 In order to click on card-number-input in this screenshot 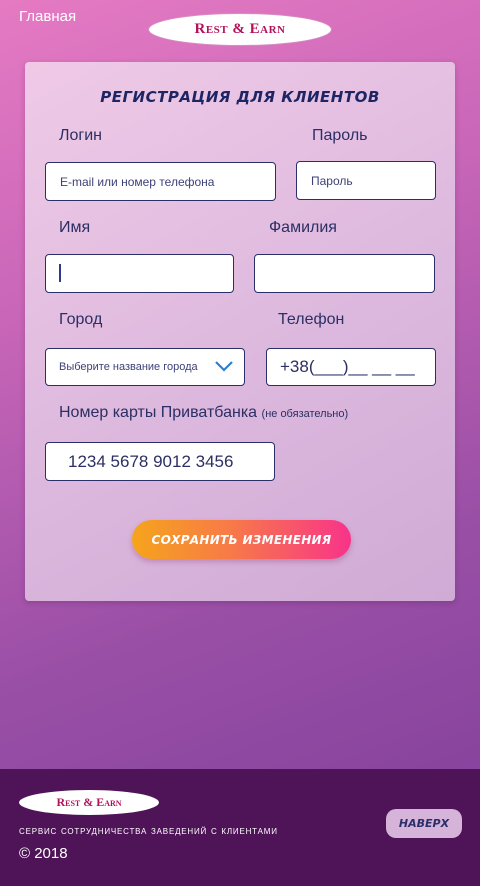, I will do `click(160, 461)`.